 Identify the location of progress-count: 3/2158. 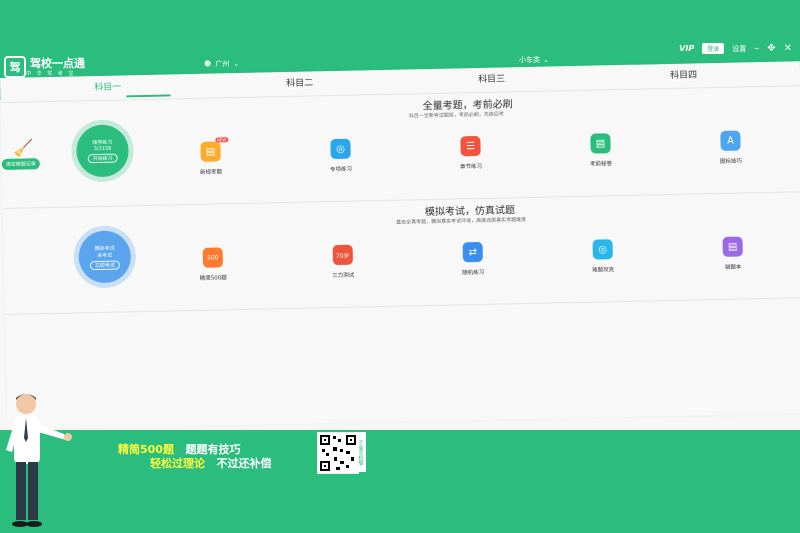
(102, 149).